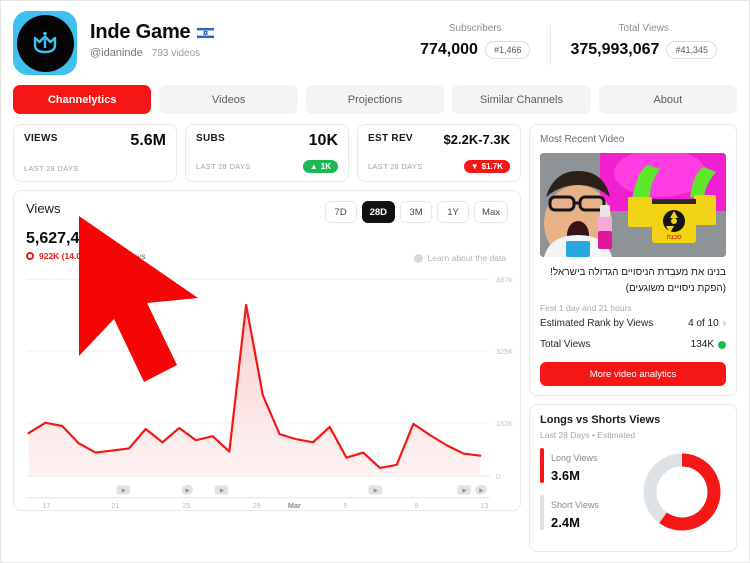  What do you see at coordinates (416, 212) in the screenshot?
I see `range-button-3m: 3M` at bounding box center [416, 212].